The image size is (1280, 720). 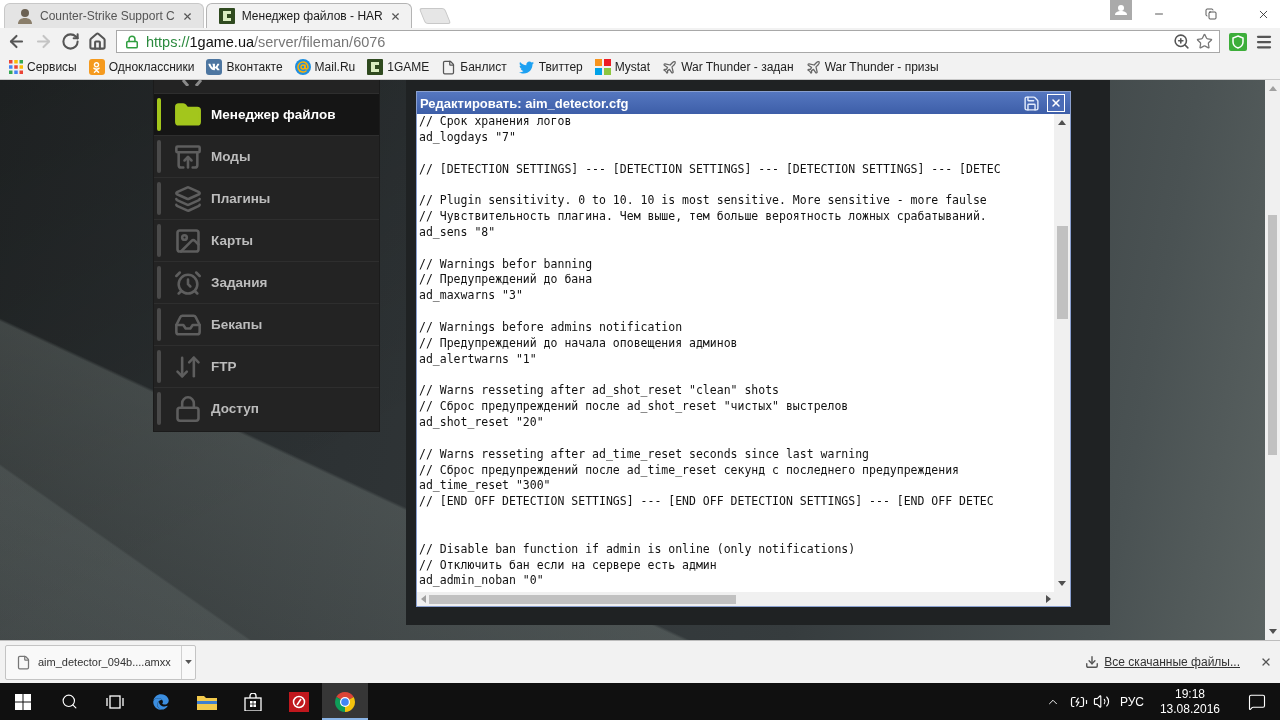 What do you see at coordinates (188, 240) in the screenshot?
I see `picture-icon` at bounding box center [188, 240].